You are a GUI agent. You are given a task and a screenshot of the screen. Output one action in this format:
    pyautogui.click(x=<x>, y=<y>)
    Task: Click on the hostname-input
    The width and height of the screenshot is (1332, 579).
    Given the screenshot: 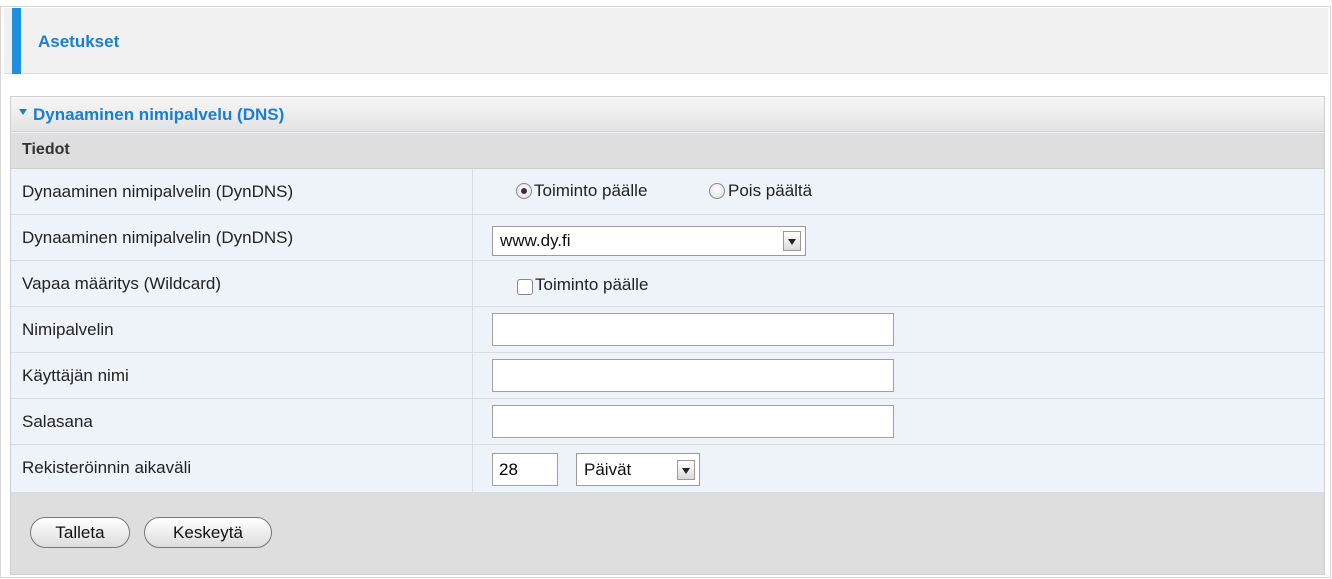 What is the action you would take?
    pyautogui.click(x=693, y=329)
    